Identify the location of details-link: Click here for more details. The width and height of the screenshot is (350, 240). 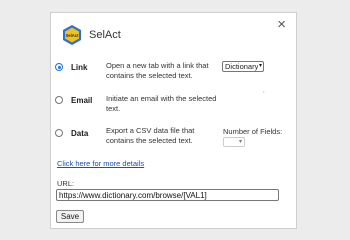
(100, 163).